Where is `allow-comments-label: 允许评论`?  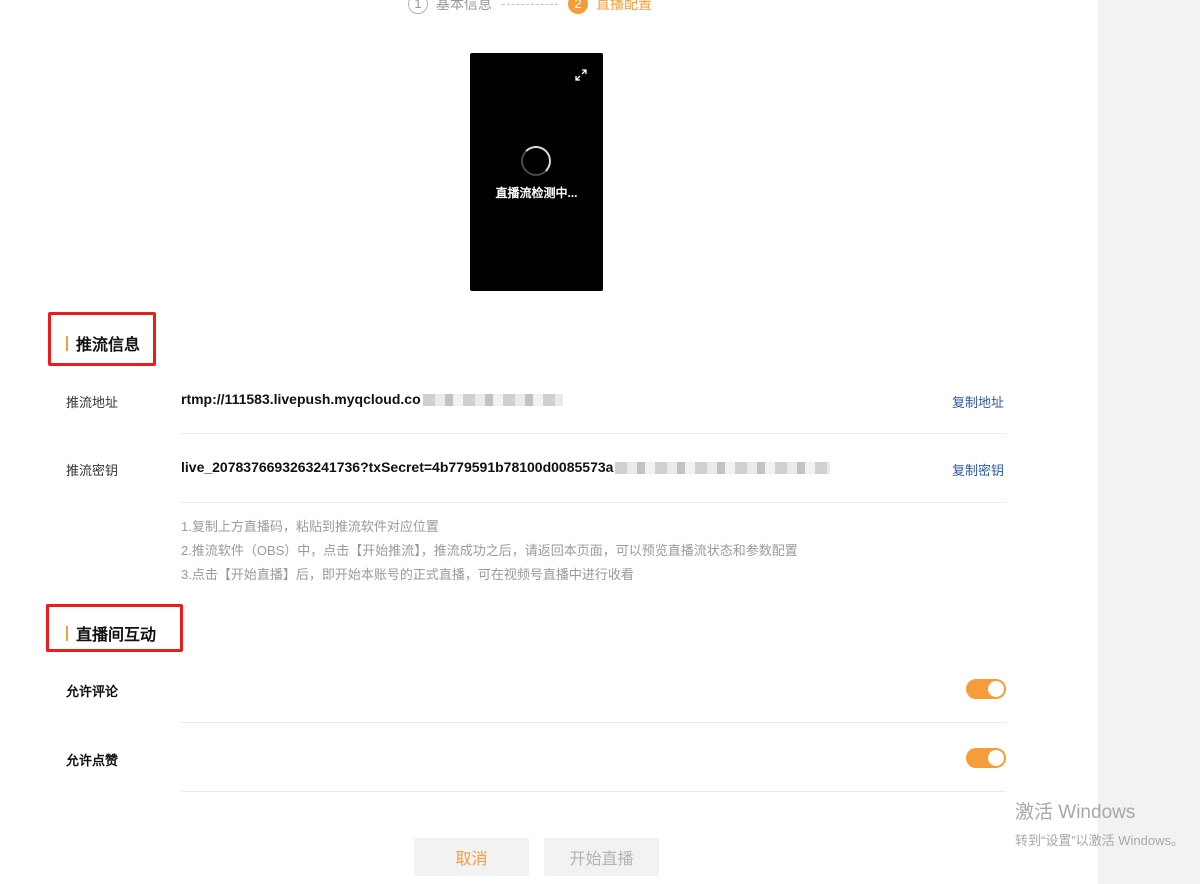 allow-comments-label: 允许评论 is located at coordinates (92, 691).